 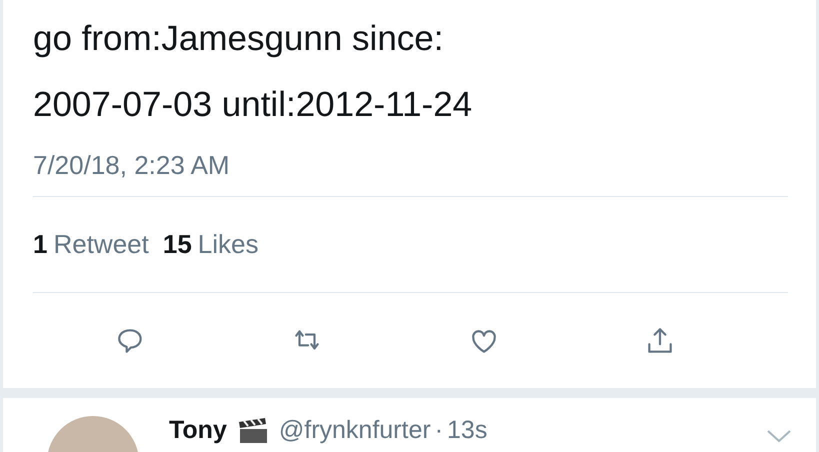 I want to click on tweet-timestamp: 7/20/18, 2:23 AM, so click(x=132, y=166).